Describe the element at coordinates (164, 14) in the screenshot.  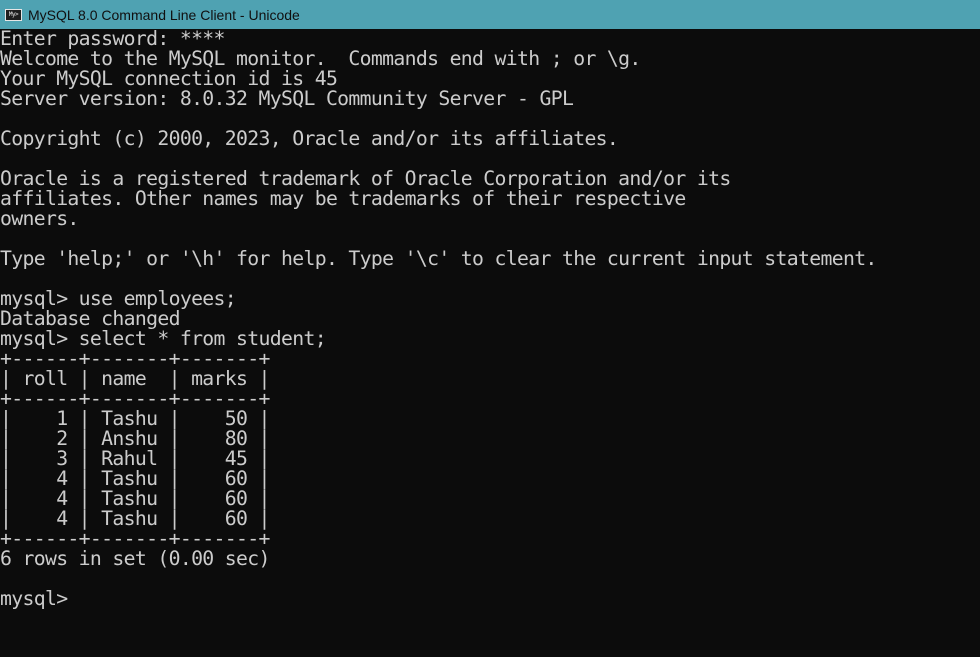
I see `window-title: MySQL 8.0 Command Line Client - Unicode` at that location.